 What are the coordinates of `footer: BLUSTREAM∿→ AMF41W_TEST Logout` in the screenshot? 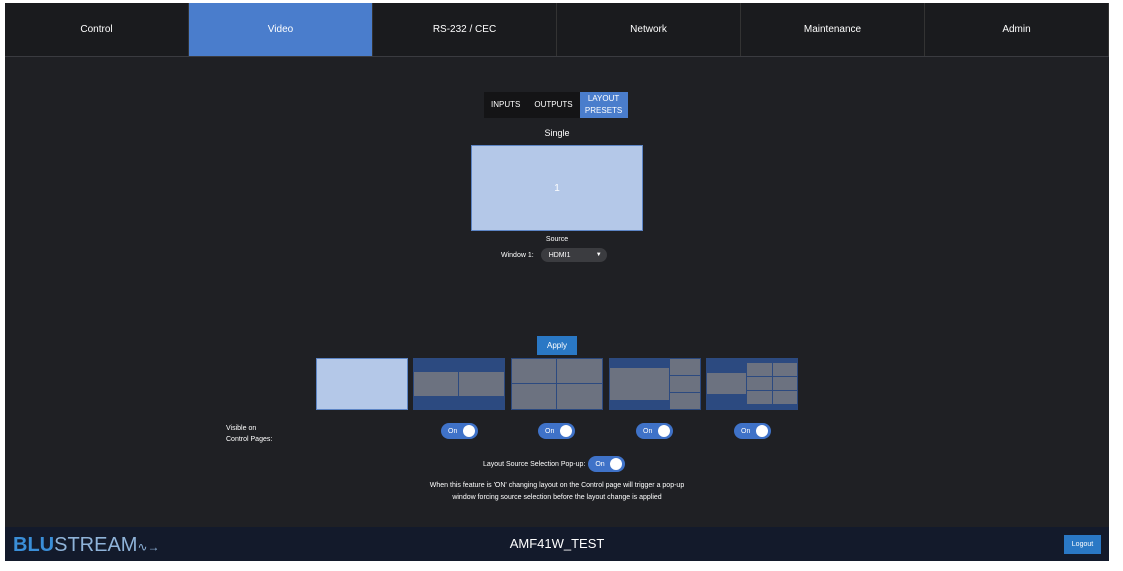 It's located at (557, 544).